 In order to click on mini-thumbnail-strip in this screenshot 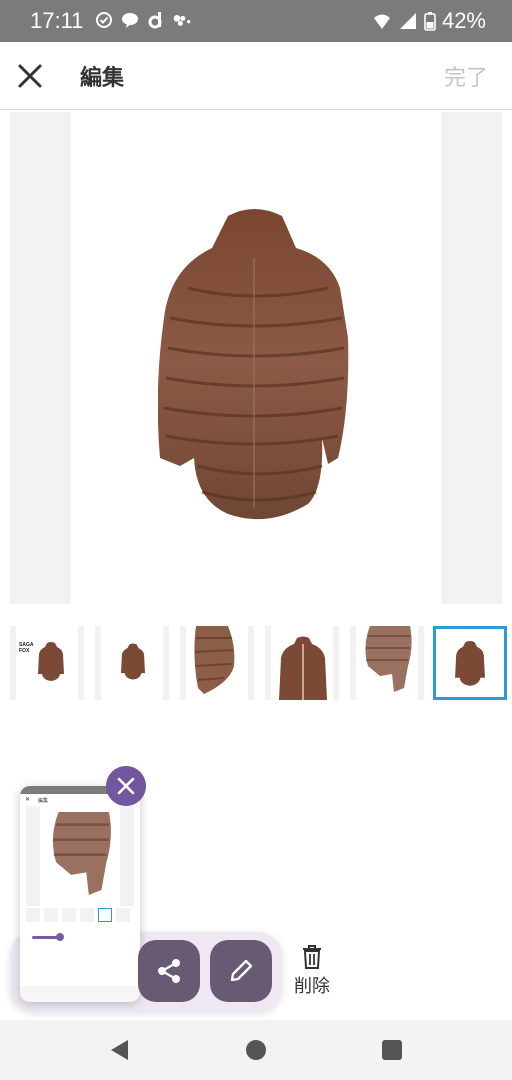, I will do `click(80, 915)`.